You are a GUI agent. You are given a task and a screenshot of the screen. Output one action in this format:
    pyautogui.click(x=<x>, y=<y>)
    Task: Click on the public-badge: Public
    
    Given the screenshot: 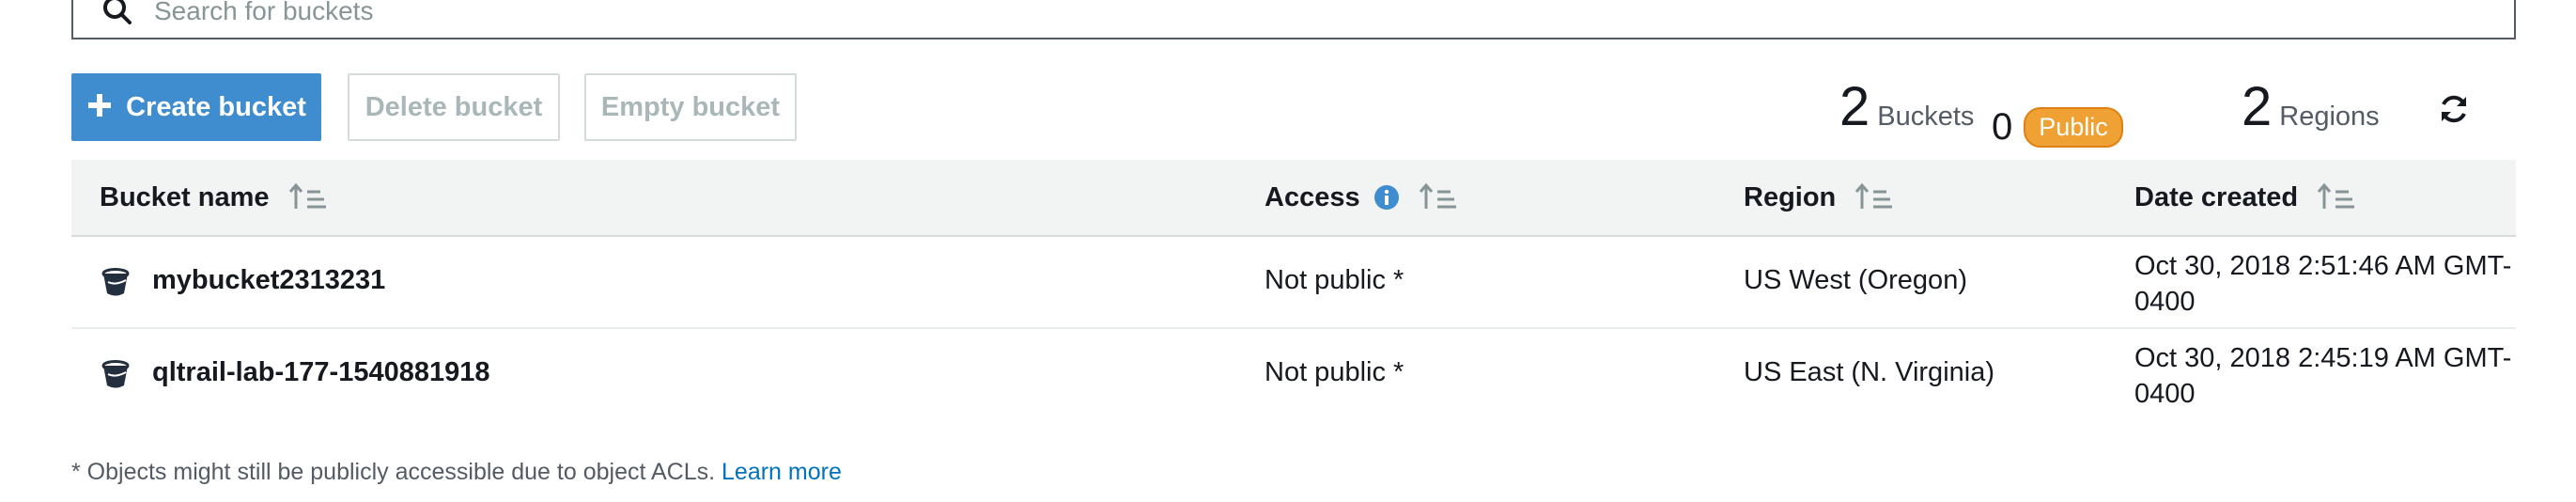 What is the action you would take?
    pyautogui.click(x=2074, y=127)
    